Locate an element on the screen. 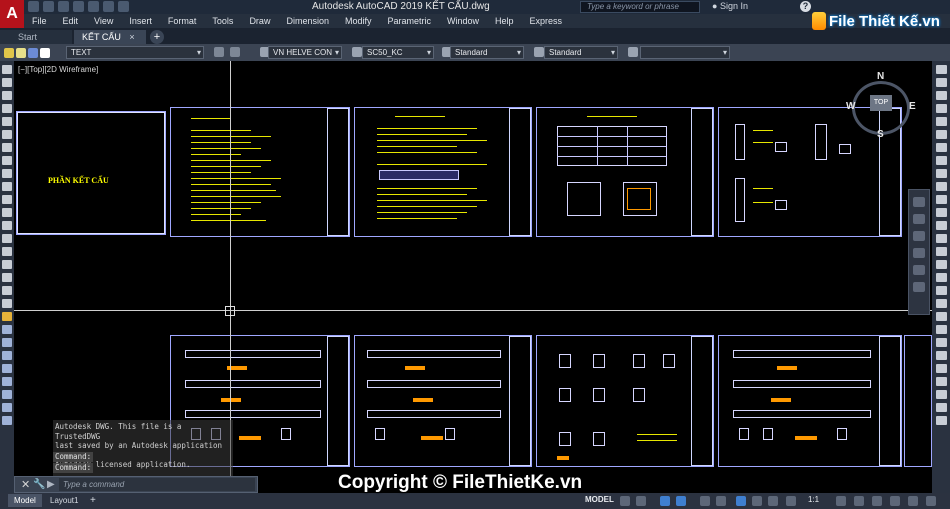  layer-dropdown: TEXT is located at coordinates (135, 52).